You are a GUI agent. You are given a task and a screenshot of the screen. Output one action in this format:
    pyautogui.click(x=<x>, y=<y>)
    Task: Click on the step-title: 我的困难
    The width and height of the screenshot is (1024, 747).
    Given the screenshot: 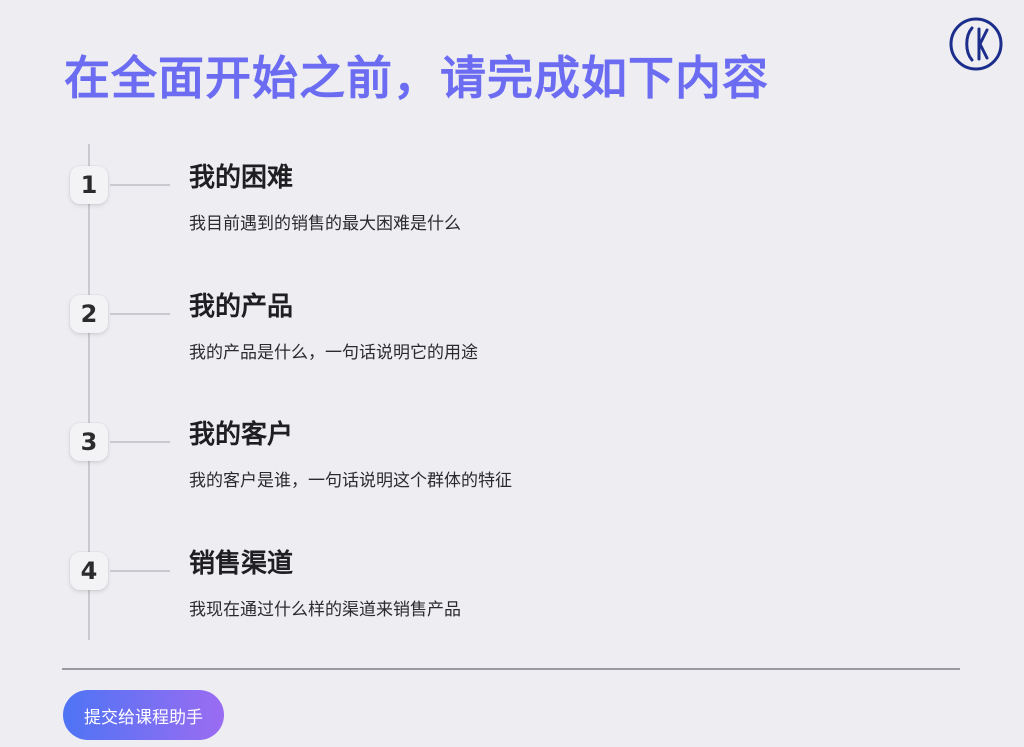 What is the action you would take?
    pyautogui.click(x=241, y=178)
    